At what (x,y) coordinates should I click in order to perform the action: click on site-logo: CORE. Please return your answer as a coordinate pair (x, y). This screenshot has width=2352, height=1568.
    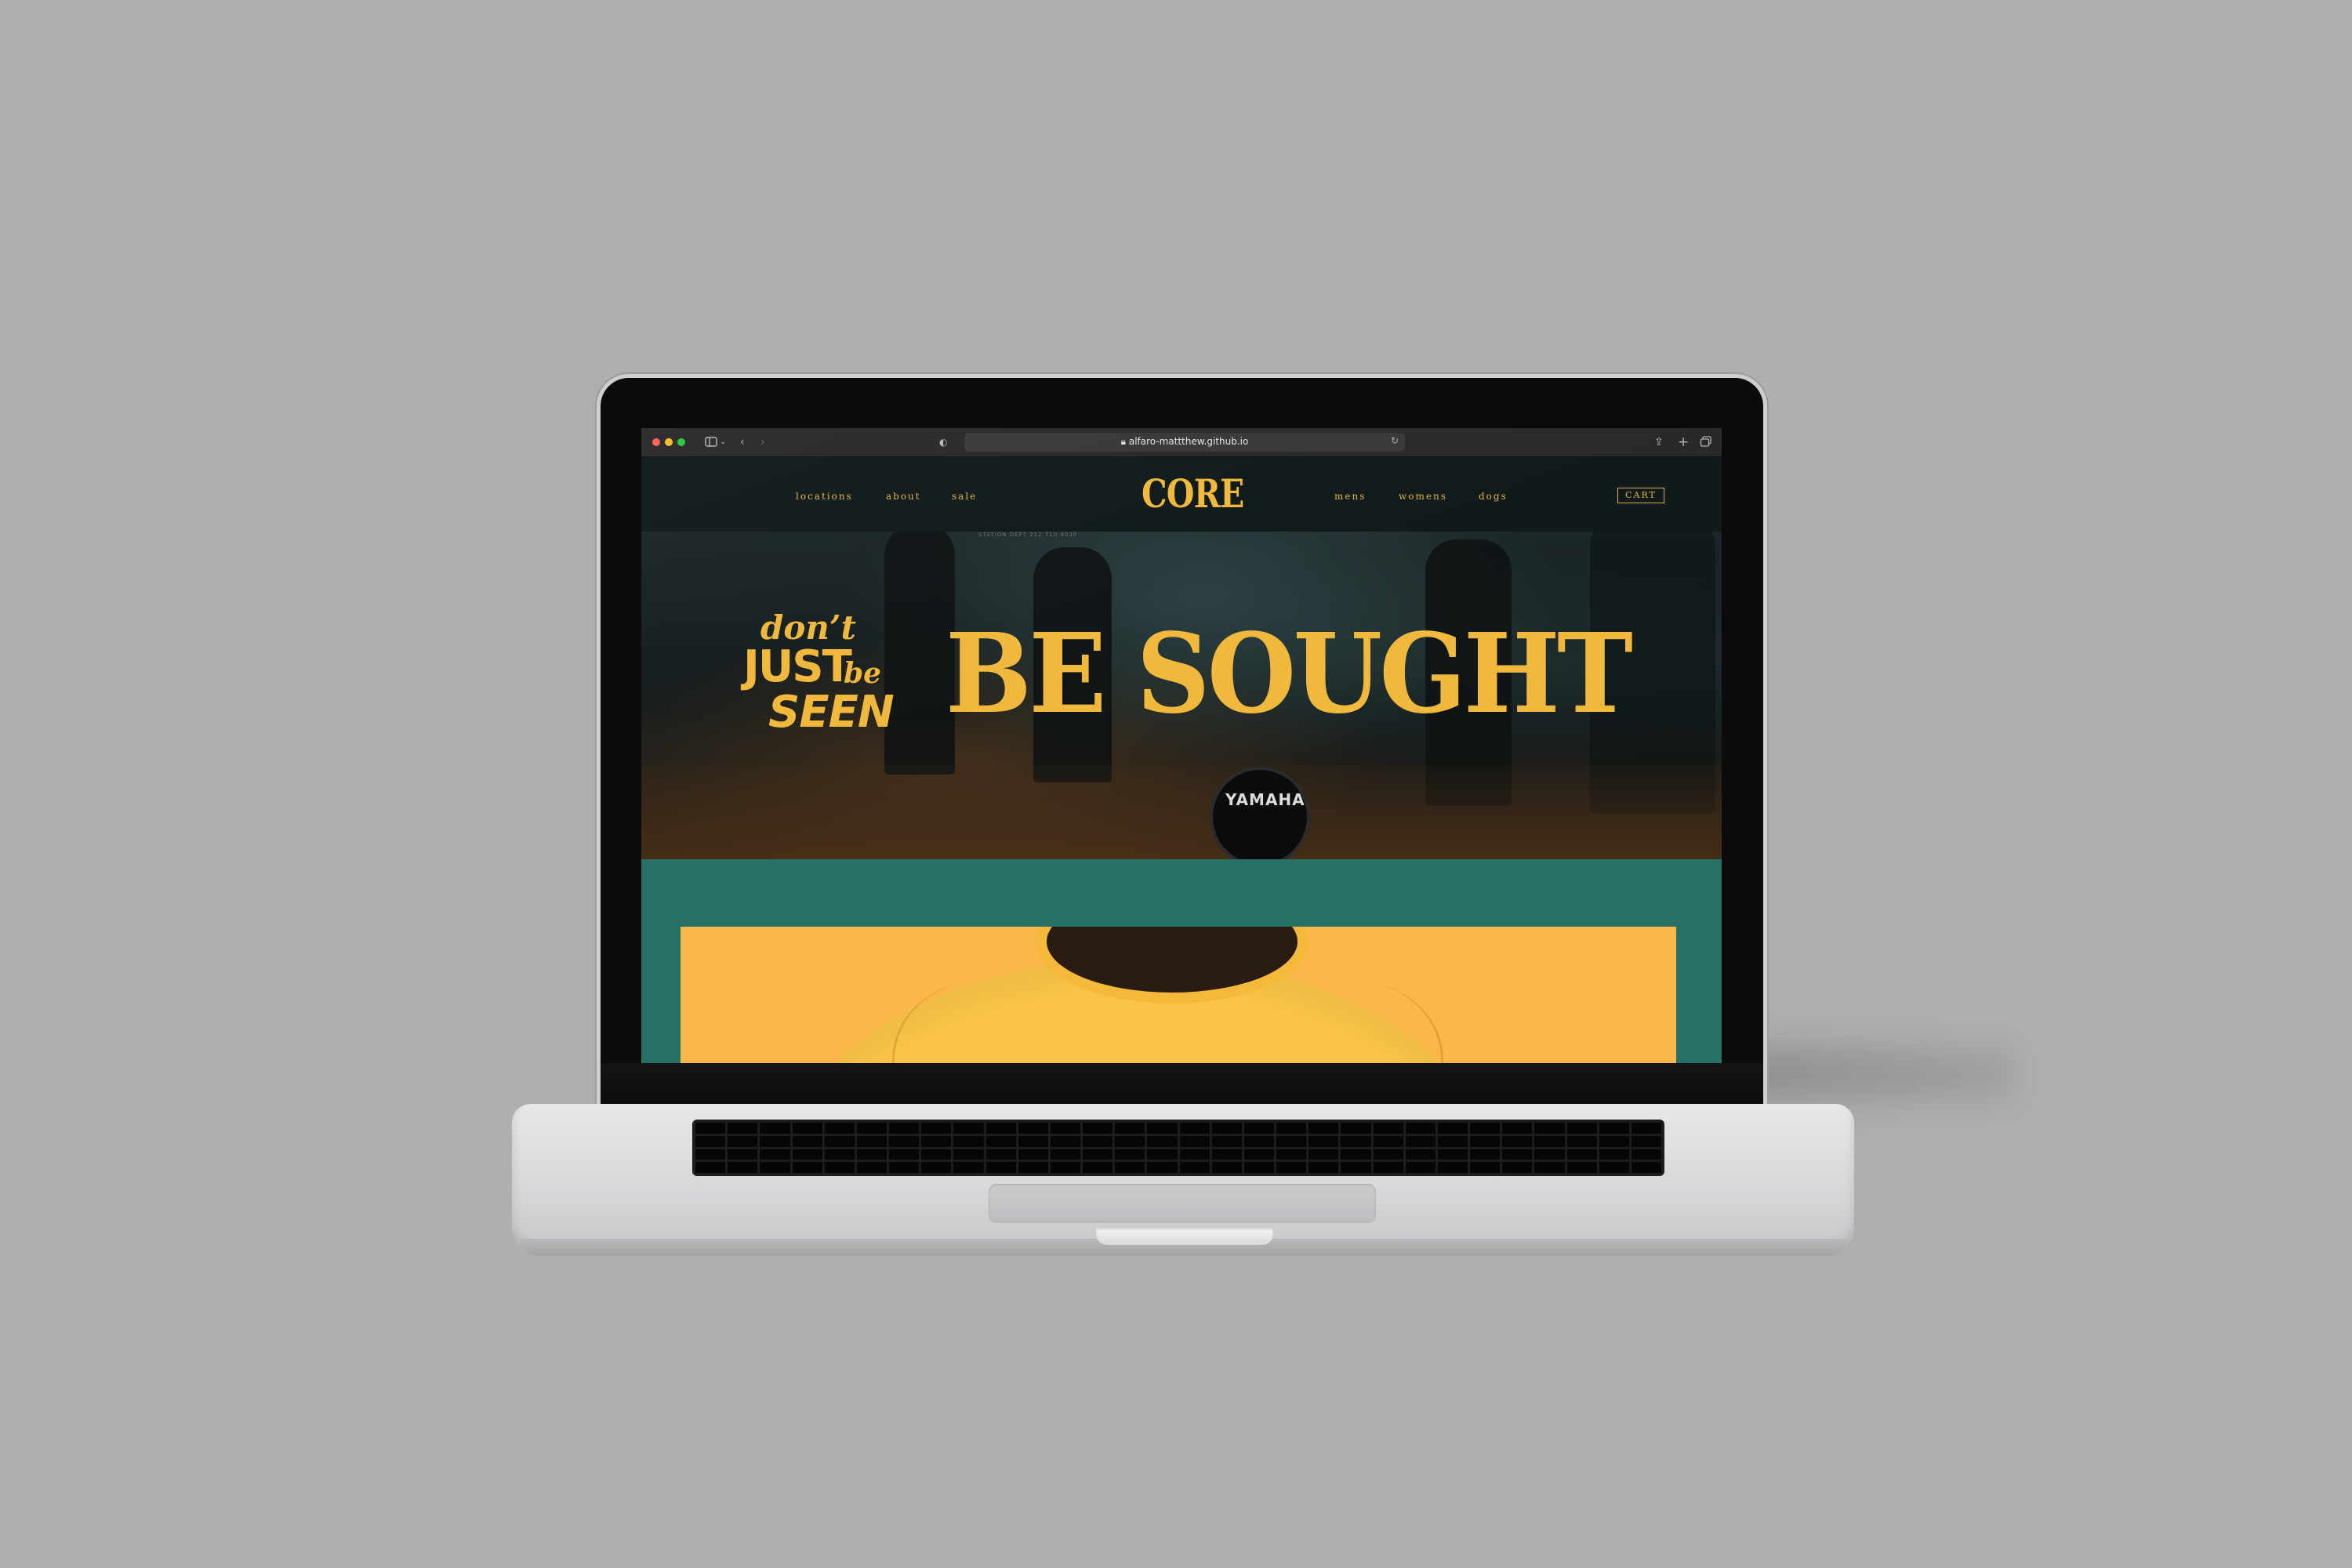
    Looking at the image, I should click on (1193, 493).